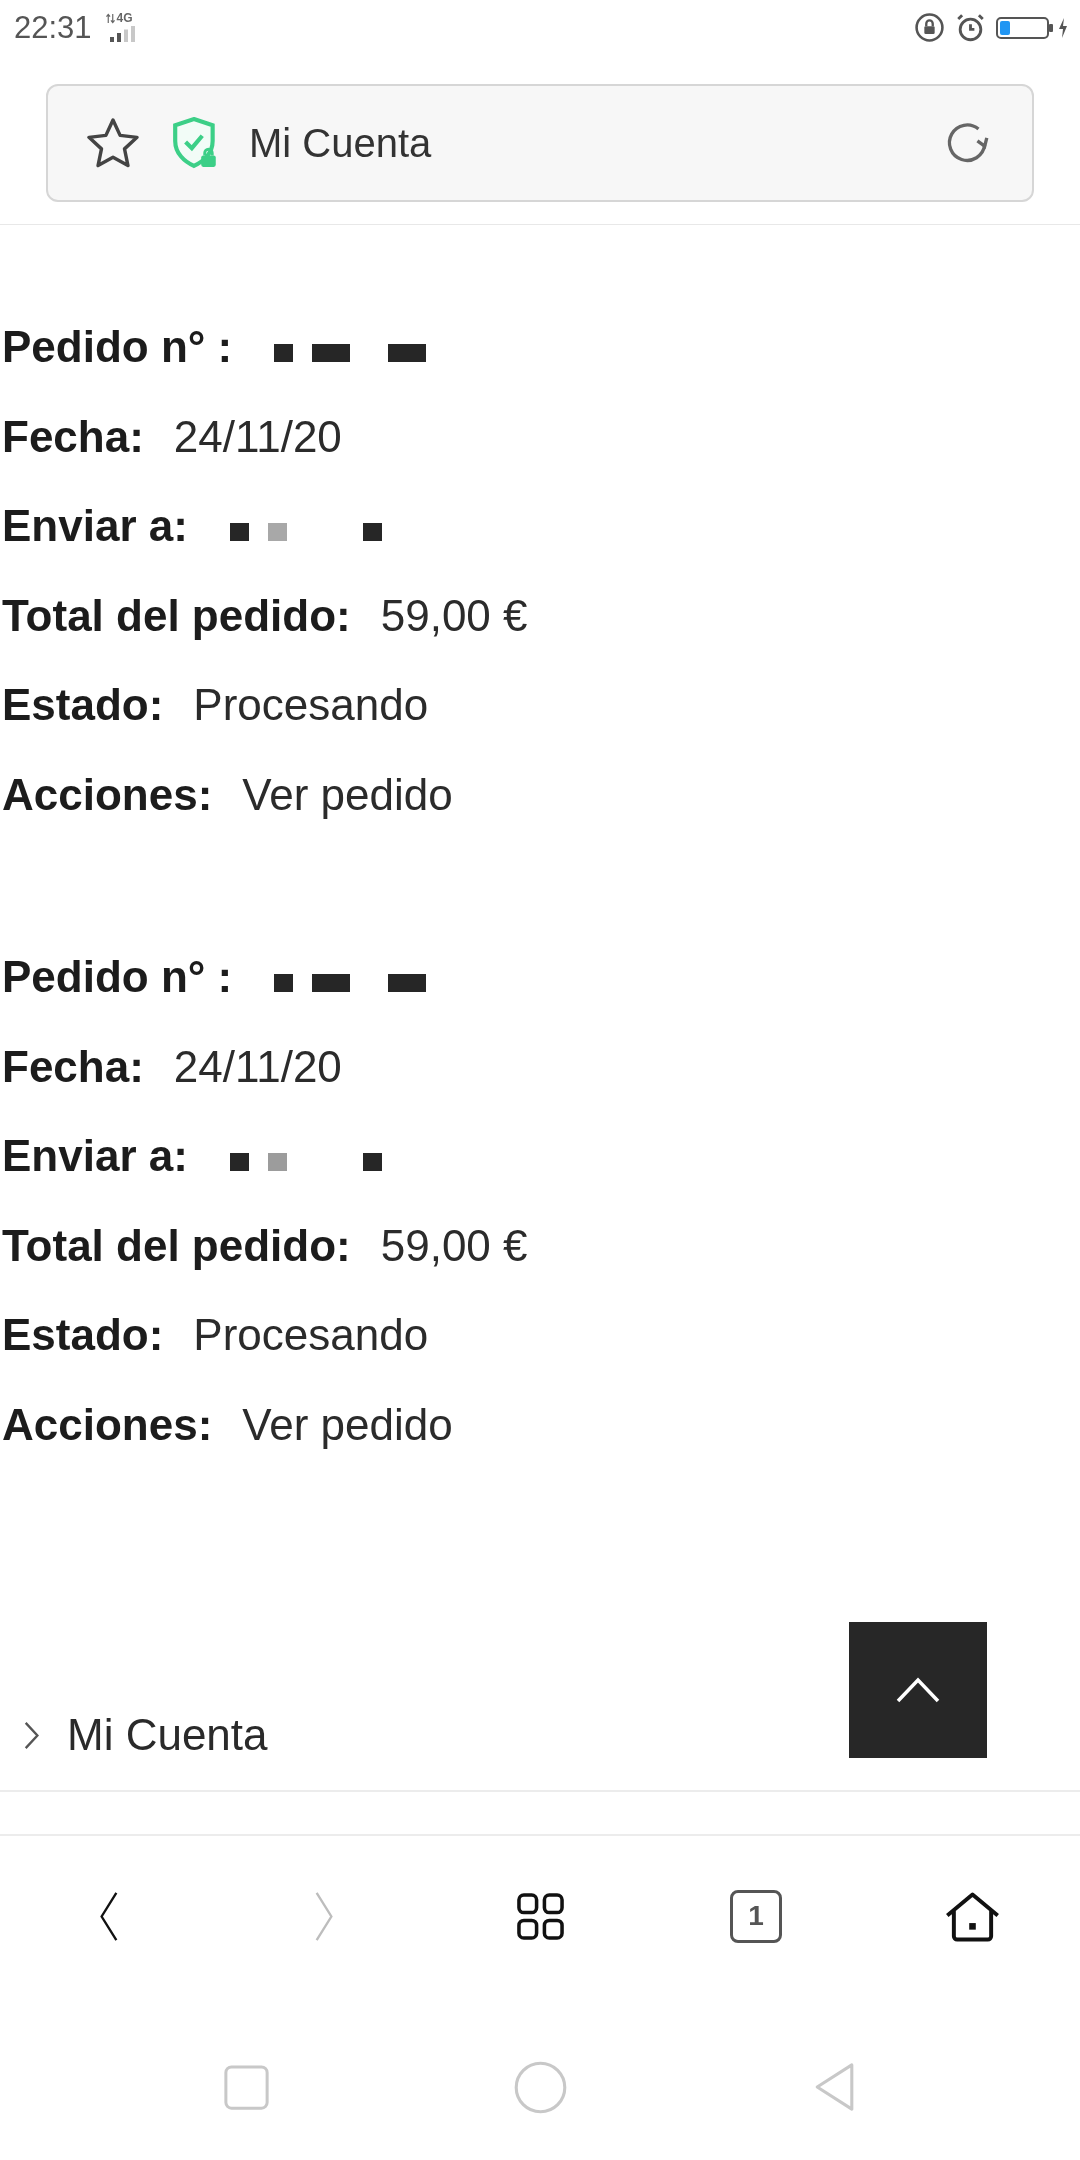 The width and height of the screenshot is (1080, 2160). What do you see at coordinates (1025, 27) in the screenshot?
I see `battery-icon` at bounding box center [1025, 27].